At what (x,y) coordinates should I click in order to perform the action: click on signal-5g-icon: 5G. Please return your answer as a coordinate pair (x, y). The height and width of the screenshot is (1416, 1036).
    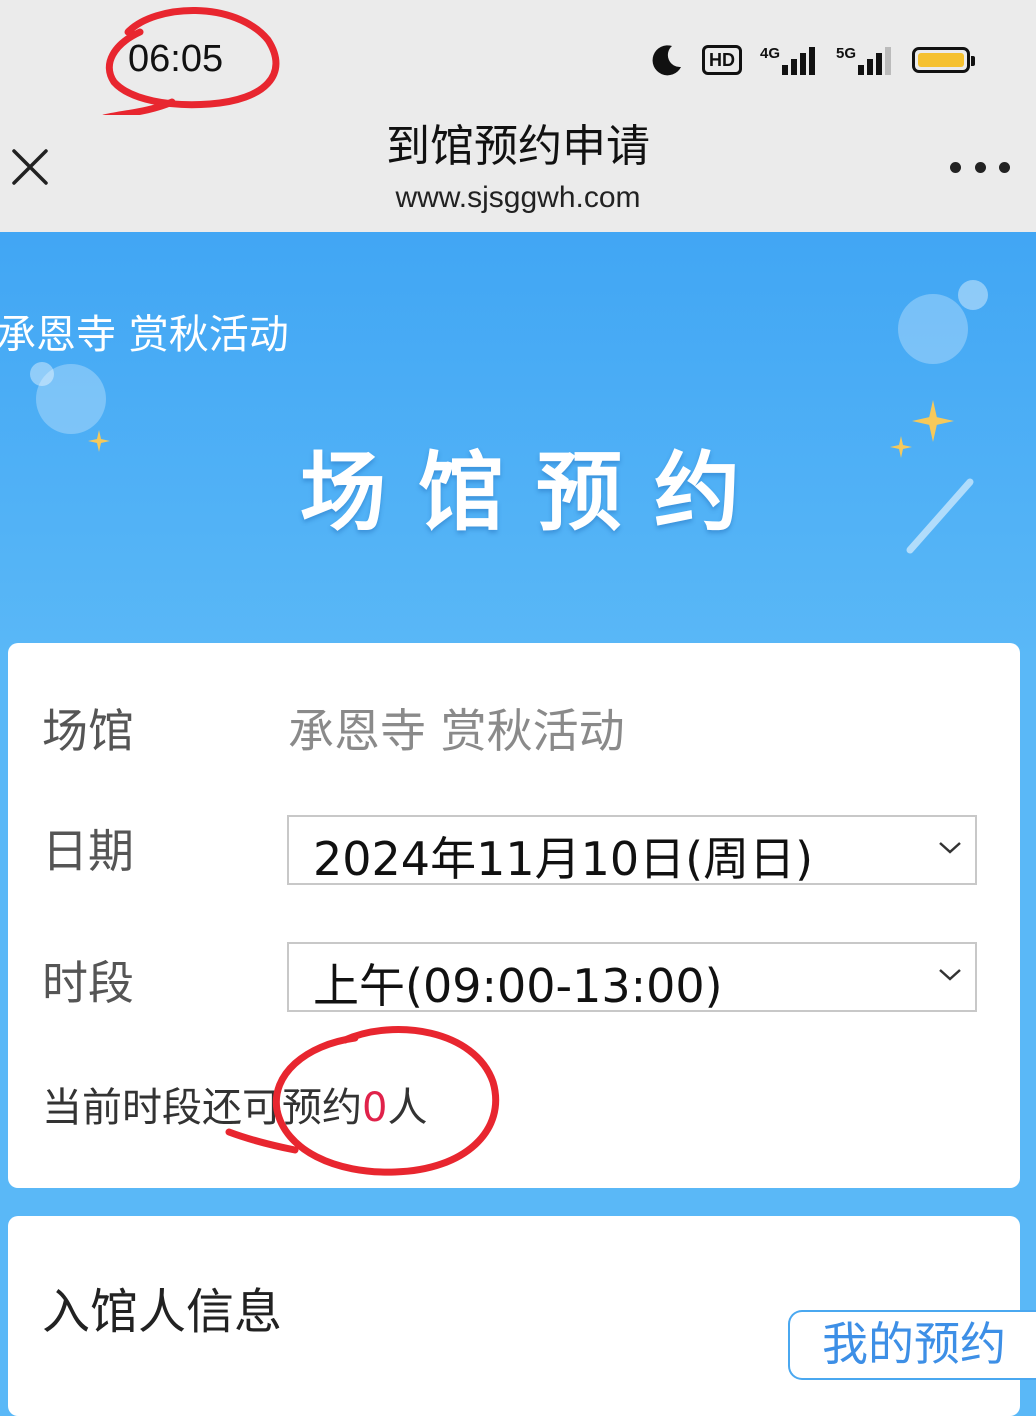
    Looking at the image, I should click on (865, 60).